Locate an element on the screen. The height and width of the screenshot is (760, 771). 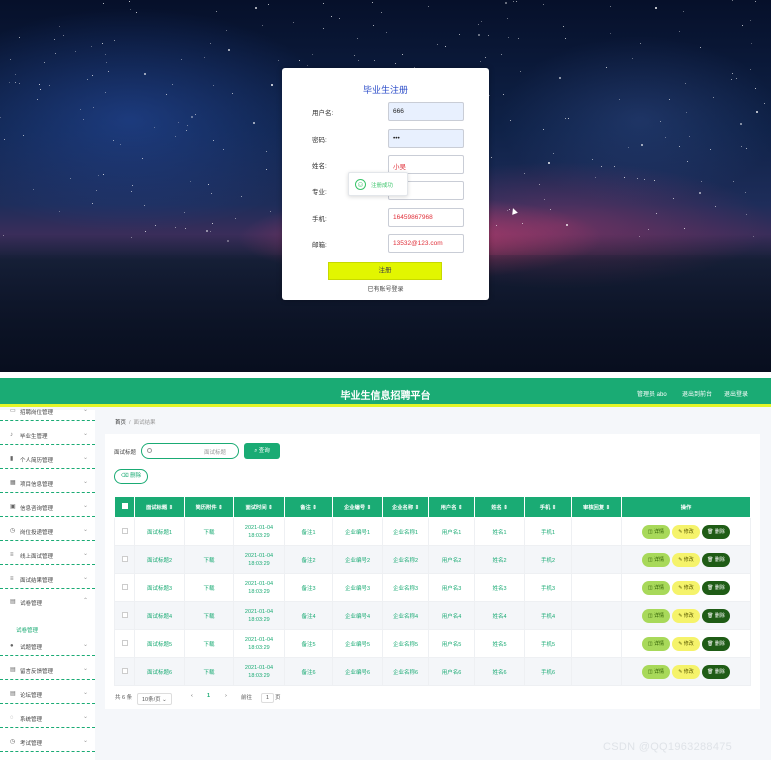
column-header: 姓名 ⇕ is located at coordinates (499, 507).